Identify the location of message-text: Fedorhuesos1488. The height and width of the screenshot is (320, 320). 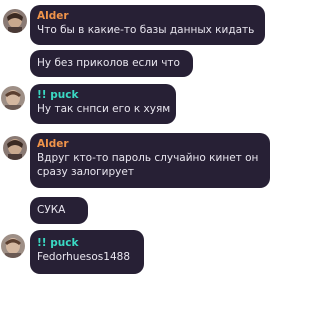
(84, 257).